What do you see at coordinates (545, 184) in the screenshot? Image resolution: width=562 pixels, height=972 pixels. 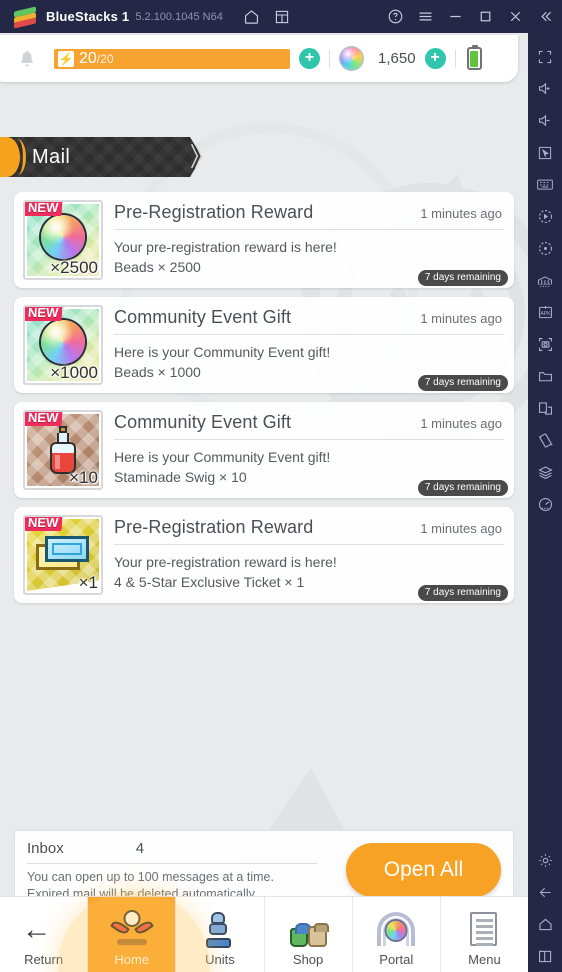 I see `keyboard-controls-icon` at bounding box center [545, 184].